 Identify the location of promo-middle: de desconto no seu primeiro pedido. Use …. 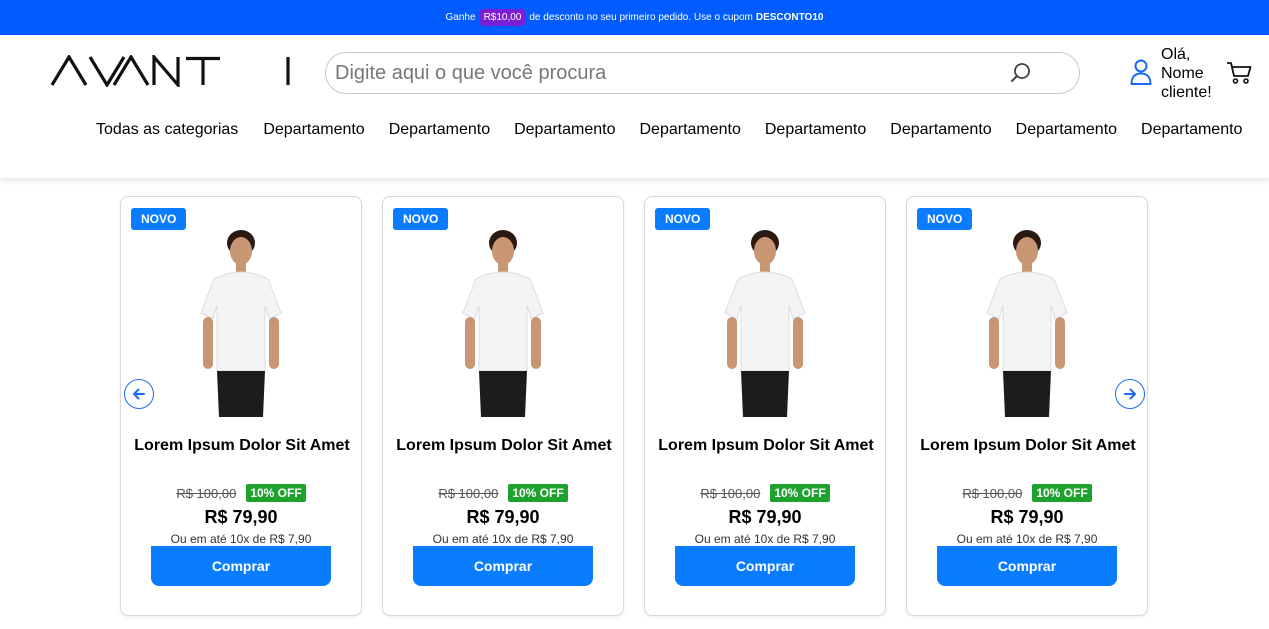
(641, 17).